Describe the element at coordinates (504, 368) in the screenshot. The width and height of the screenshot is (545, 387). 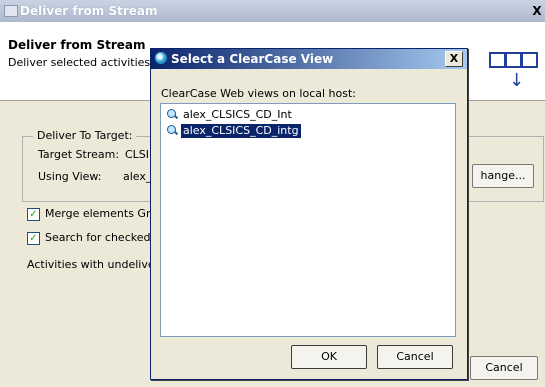
I see `back-cancel-button: Cancel` at that location.